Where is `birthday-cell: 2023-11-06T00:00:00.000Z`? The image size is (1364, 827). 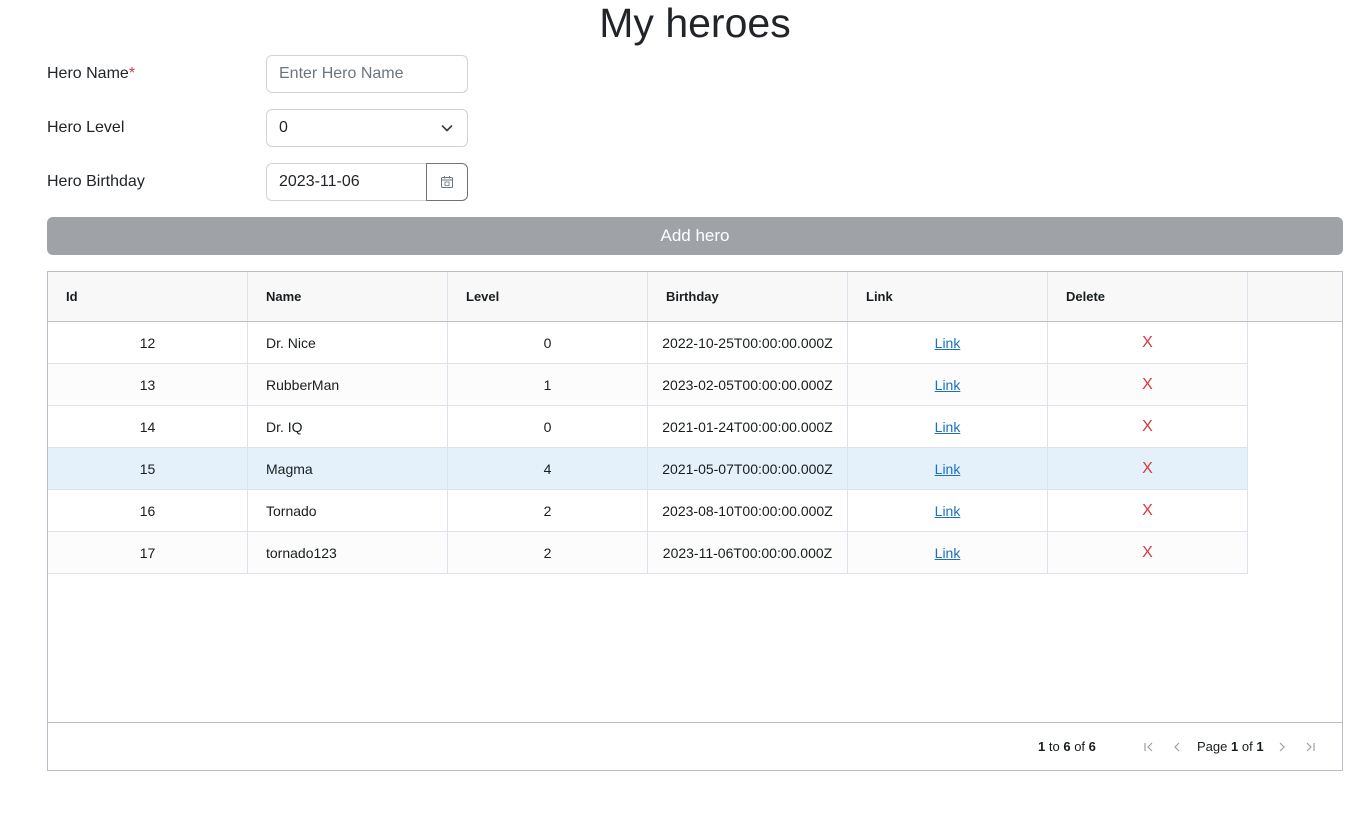
birthday-cell: 2023-11-06T00:00:00.000Z is located at coordinates (748, 552).